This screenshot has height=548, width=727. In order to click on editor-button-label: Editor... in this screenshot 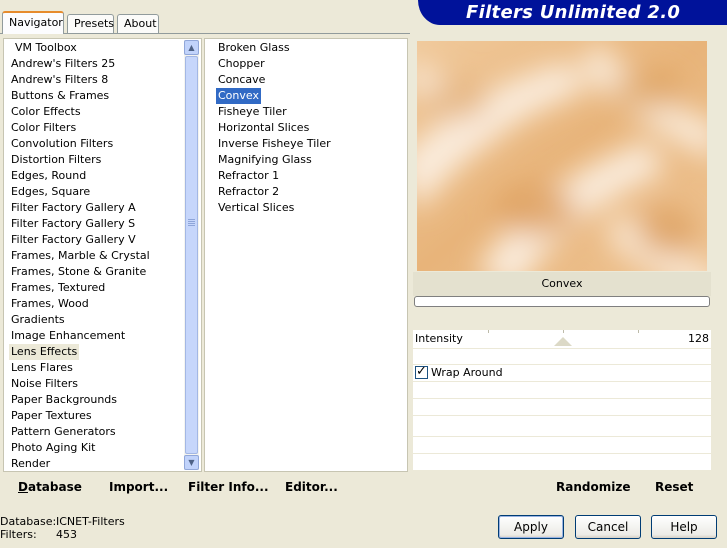, I will do `click(311, 487)`.